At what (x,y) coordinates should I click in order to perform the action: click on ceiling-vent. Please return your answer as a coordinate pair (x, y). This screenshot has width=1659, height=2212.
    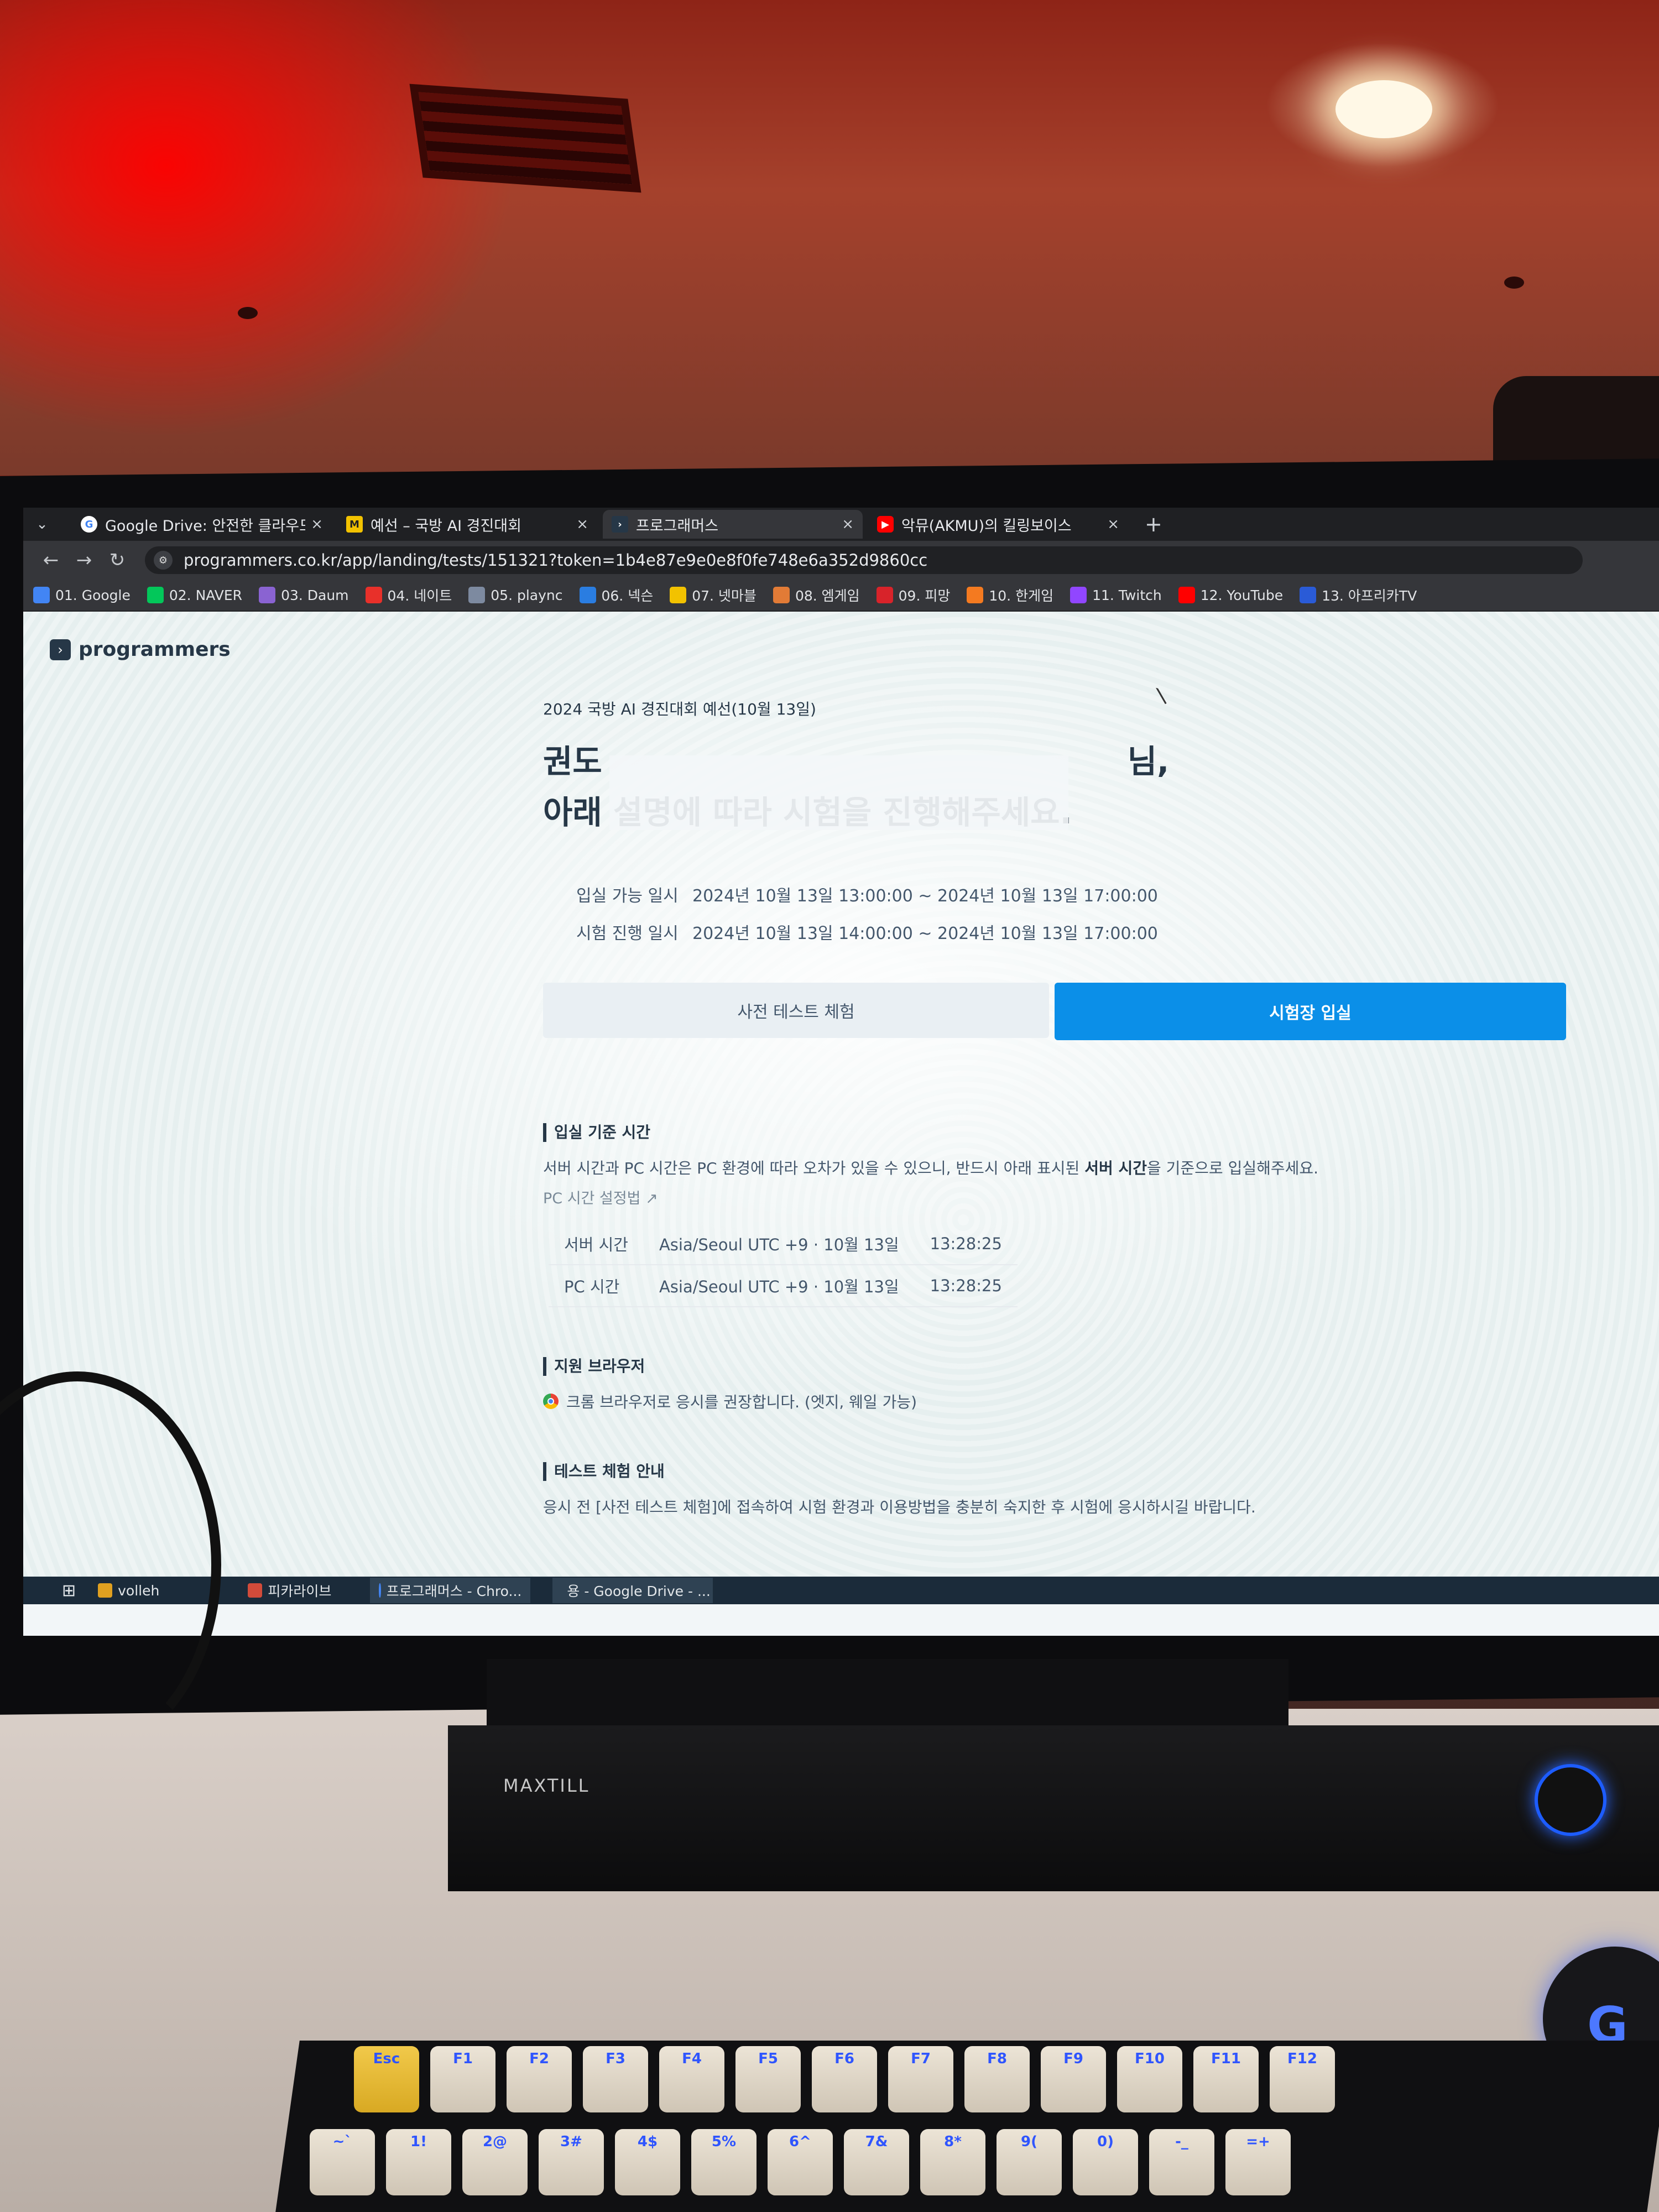
    Looking at the image, I should click on (525, 138).